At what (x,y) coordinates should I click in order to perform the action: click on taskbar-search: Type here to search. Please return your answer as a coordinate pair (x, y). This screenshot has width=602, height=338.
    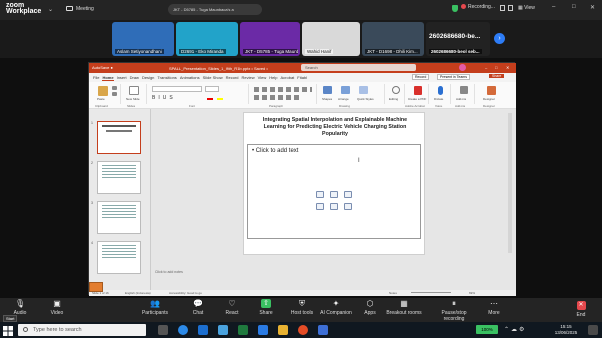
    Looking at the image, I should click on (82, 330).